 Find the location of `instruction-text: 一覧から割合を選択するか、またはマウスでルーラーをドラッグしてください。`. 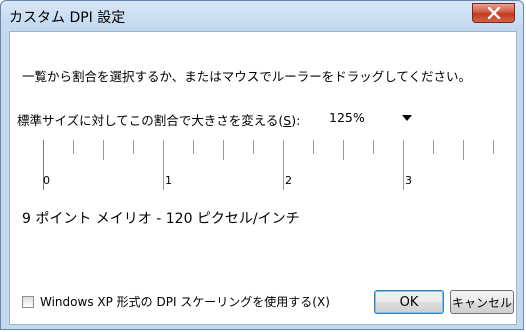

instruction-text: 一覧から割合を選択するか、またはマウスでルーラーをドラッグしてください。 is located at coordinates (247, 76).